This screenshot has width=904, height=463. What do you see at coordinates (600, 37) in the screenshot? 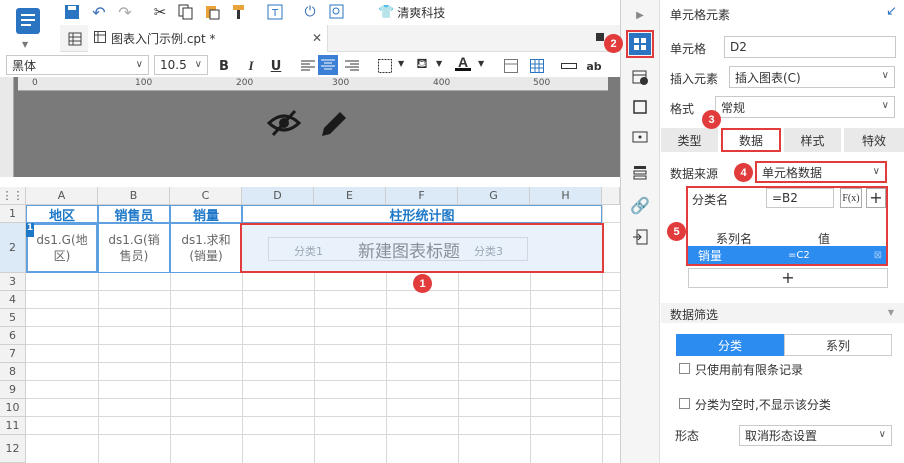
I see `maximize-icon` at bounding box center [600, 37].